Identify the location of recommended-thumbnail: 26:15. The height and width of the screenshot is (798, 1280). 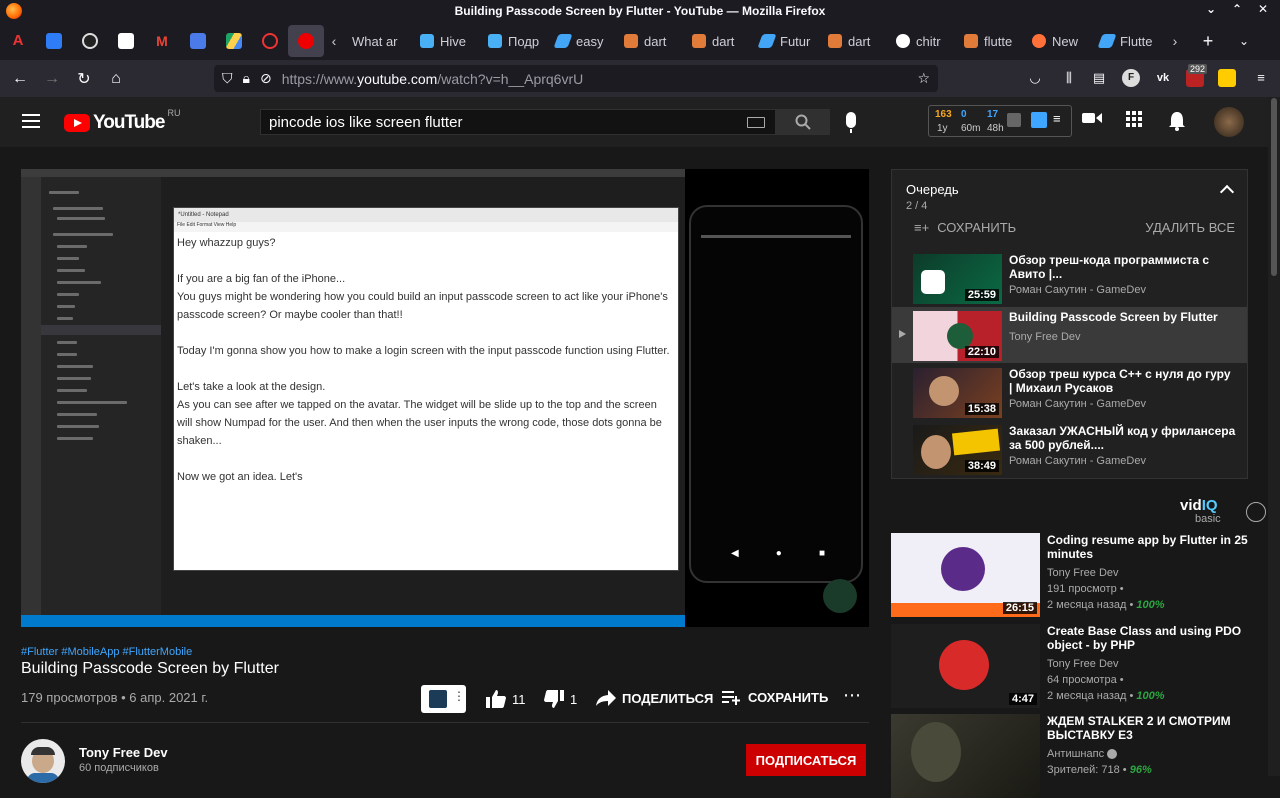
(965, 575).